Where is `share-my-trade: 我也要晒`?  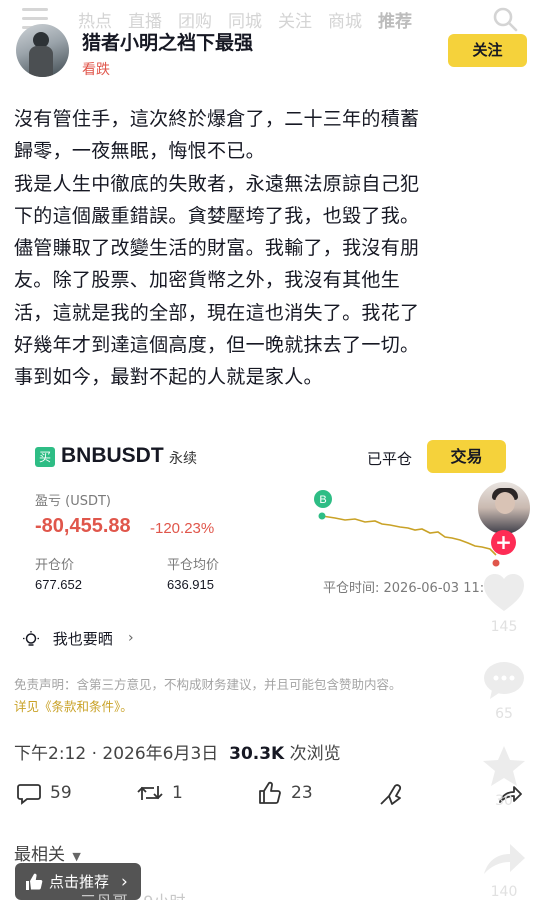 share-my-trade: 我也要晒 is located at coordinates (67, 638).